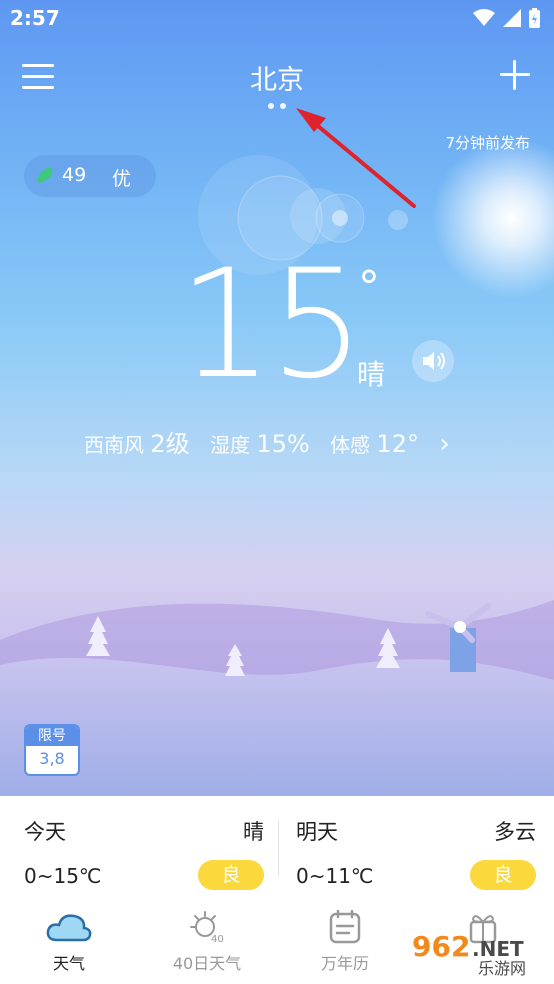  Describe the element at coordinates (69, 928) in the screenshot. I see `cloud-icon` at that location.